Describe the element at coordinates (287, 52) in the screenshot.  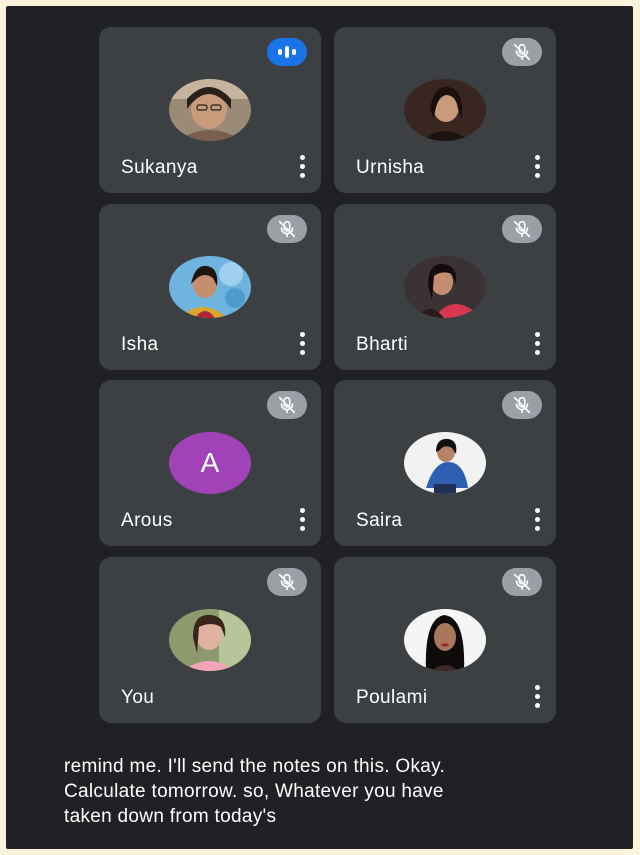
I see `speaking-indicator-icon` at that location.